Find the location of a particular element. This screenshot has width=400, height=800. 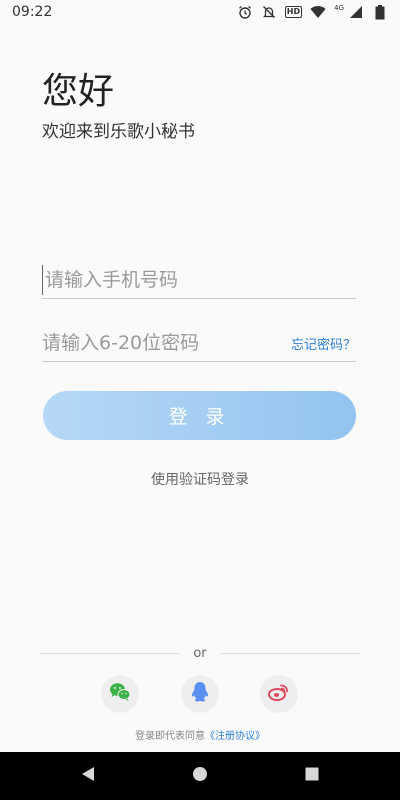

recent-square-icon is located at coordinates (312, 776).